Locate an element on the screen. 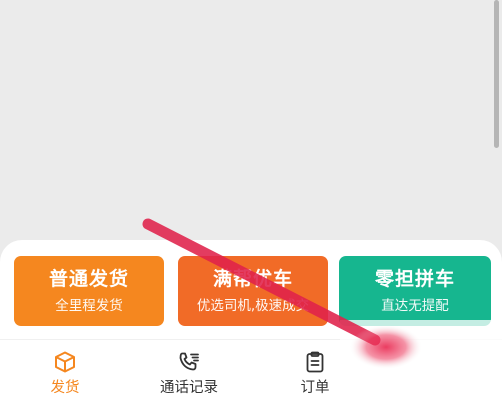  tab-call-log: 通话记录 is located at coordinates (189, 373).